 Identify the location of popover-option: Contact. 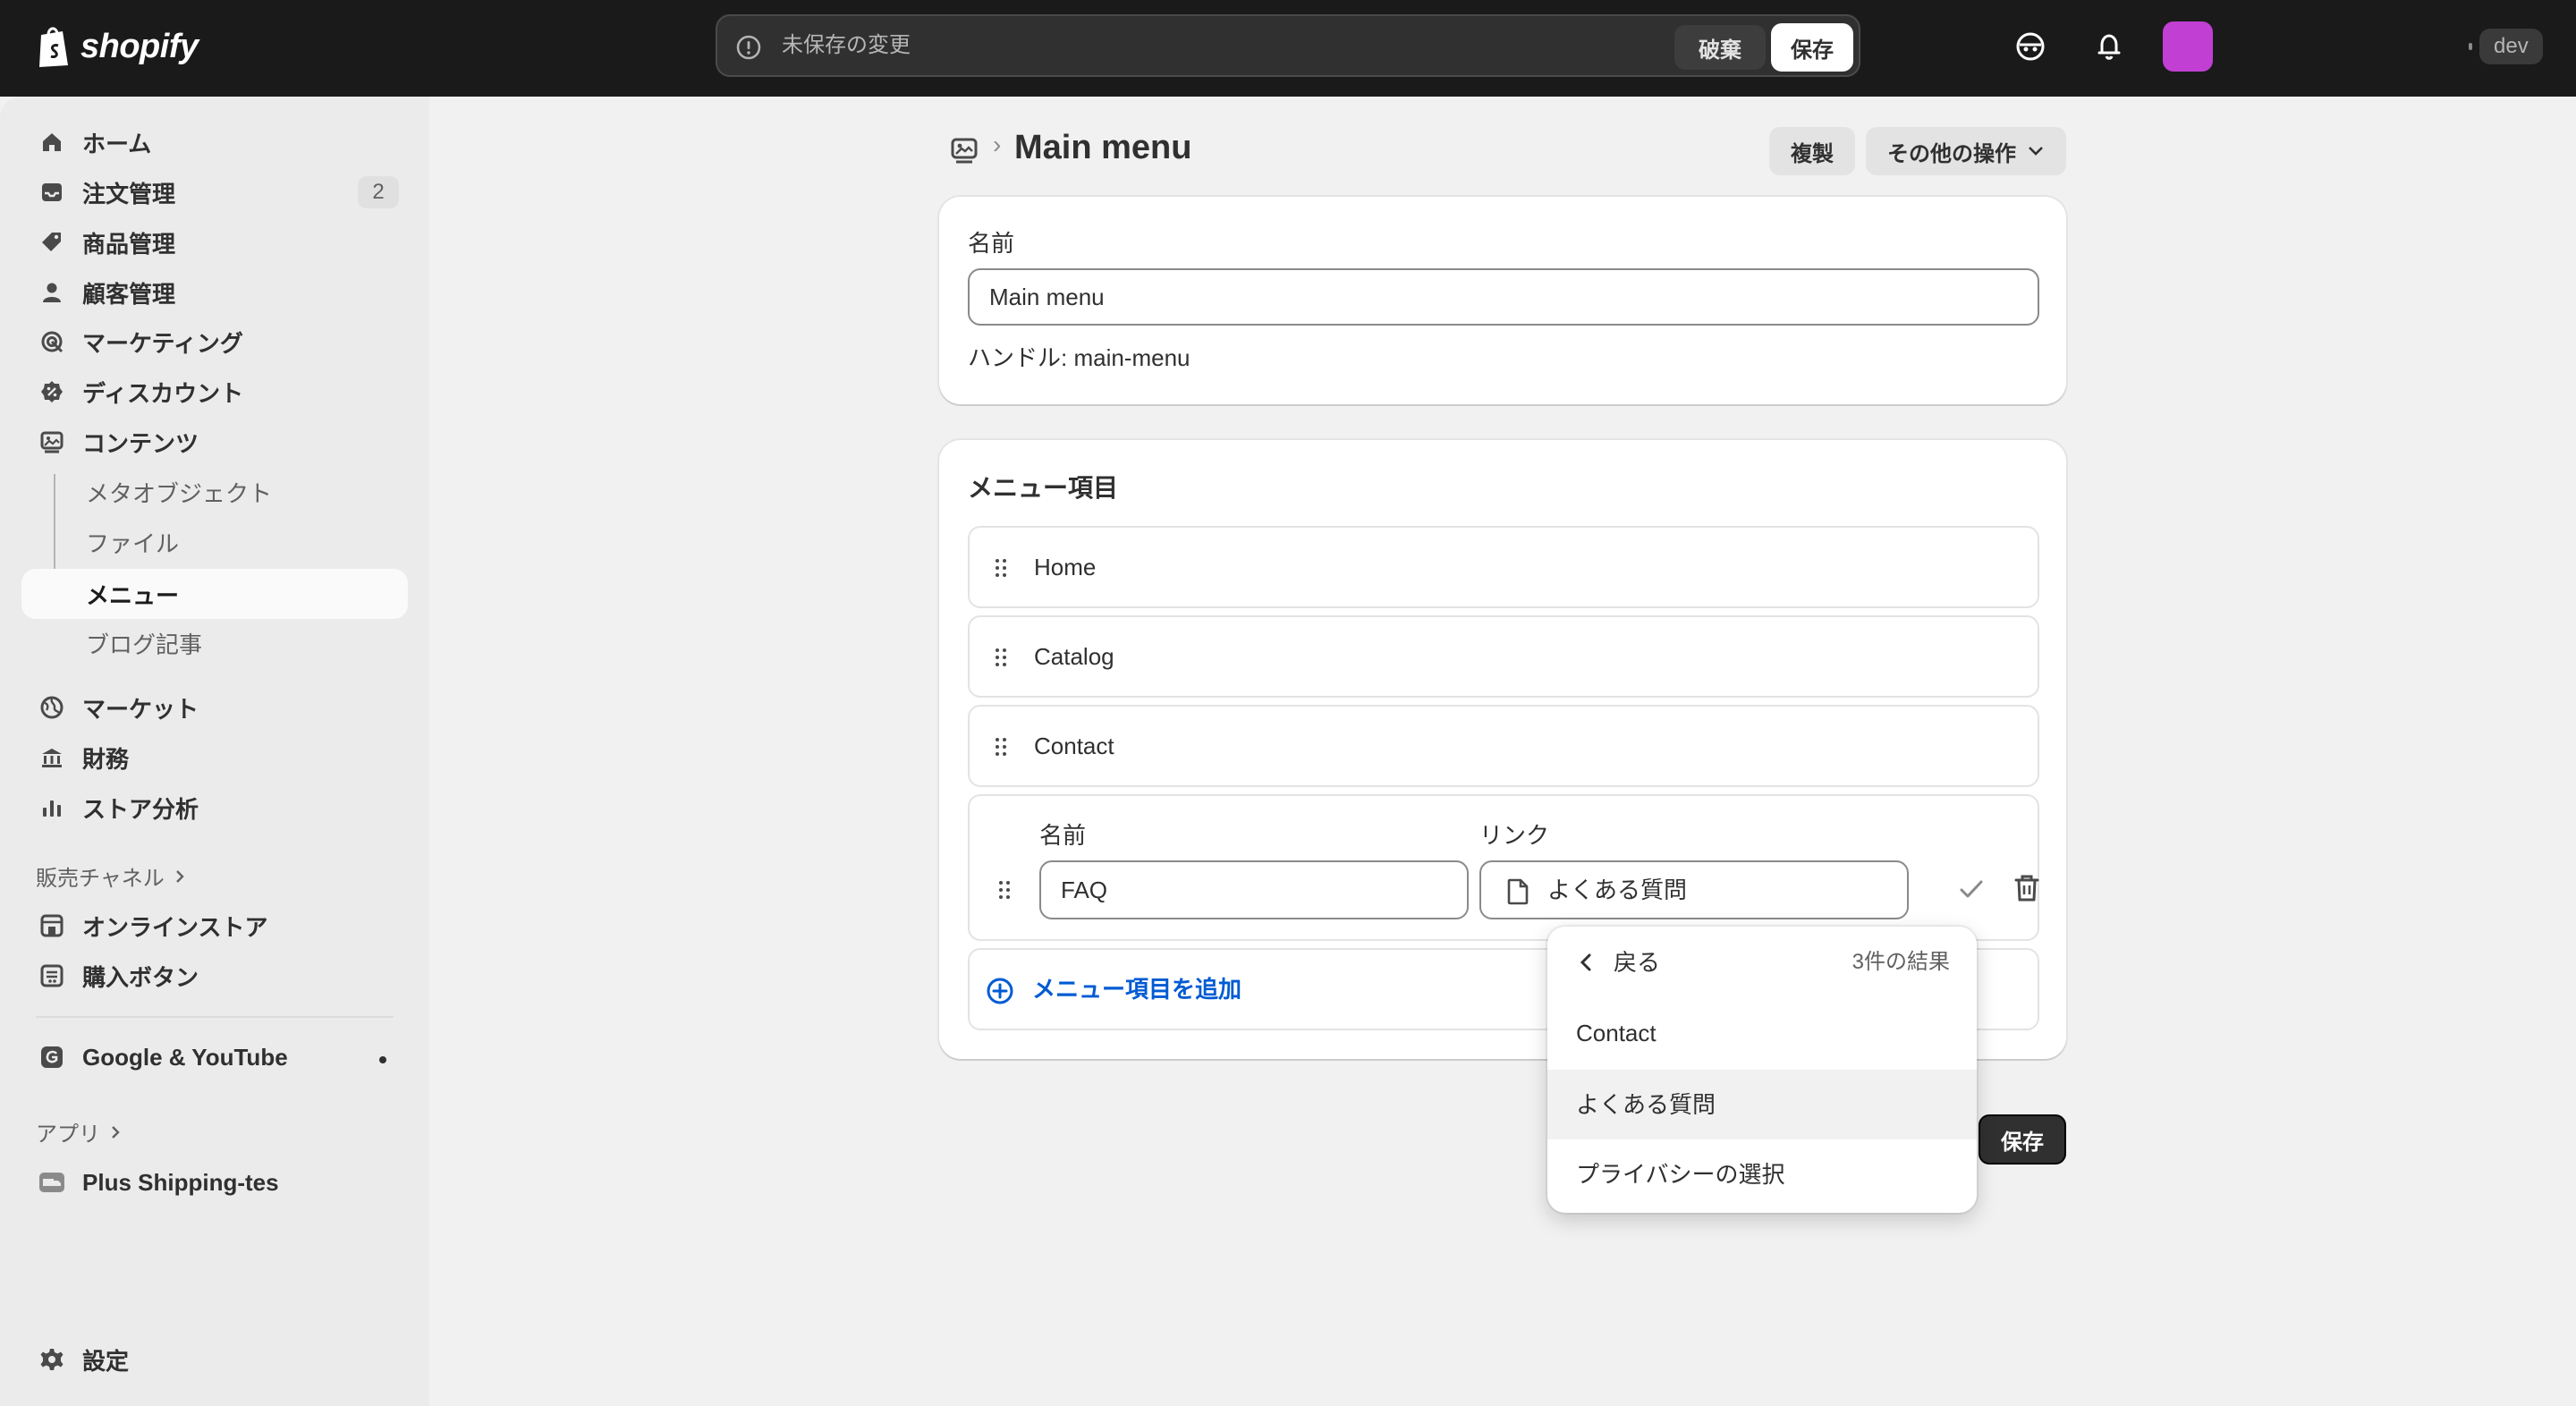
(1762, 1033).